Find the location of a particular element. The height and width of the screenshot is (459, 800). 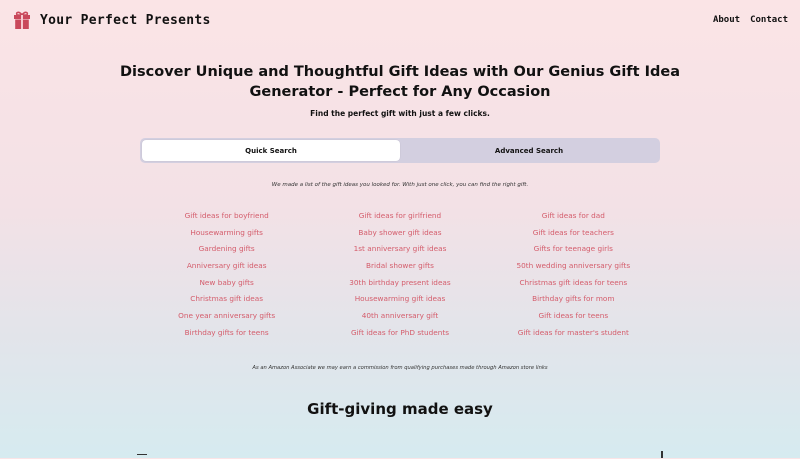

tab-quick-search: Quick Search is located at coordinates (271, 150).